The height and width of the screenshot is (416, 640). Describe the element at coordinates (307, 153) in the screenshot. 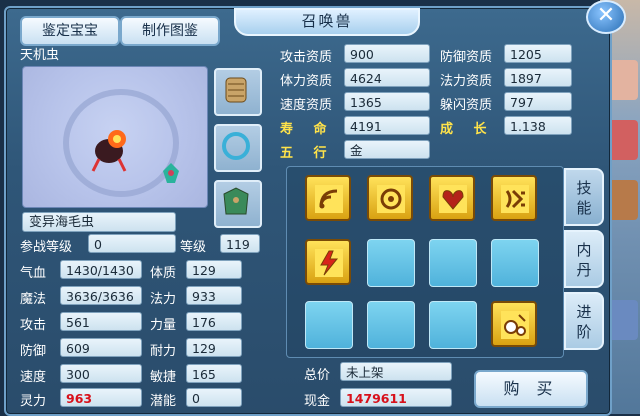

I see `element-label: 五 行` at that location.